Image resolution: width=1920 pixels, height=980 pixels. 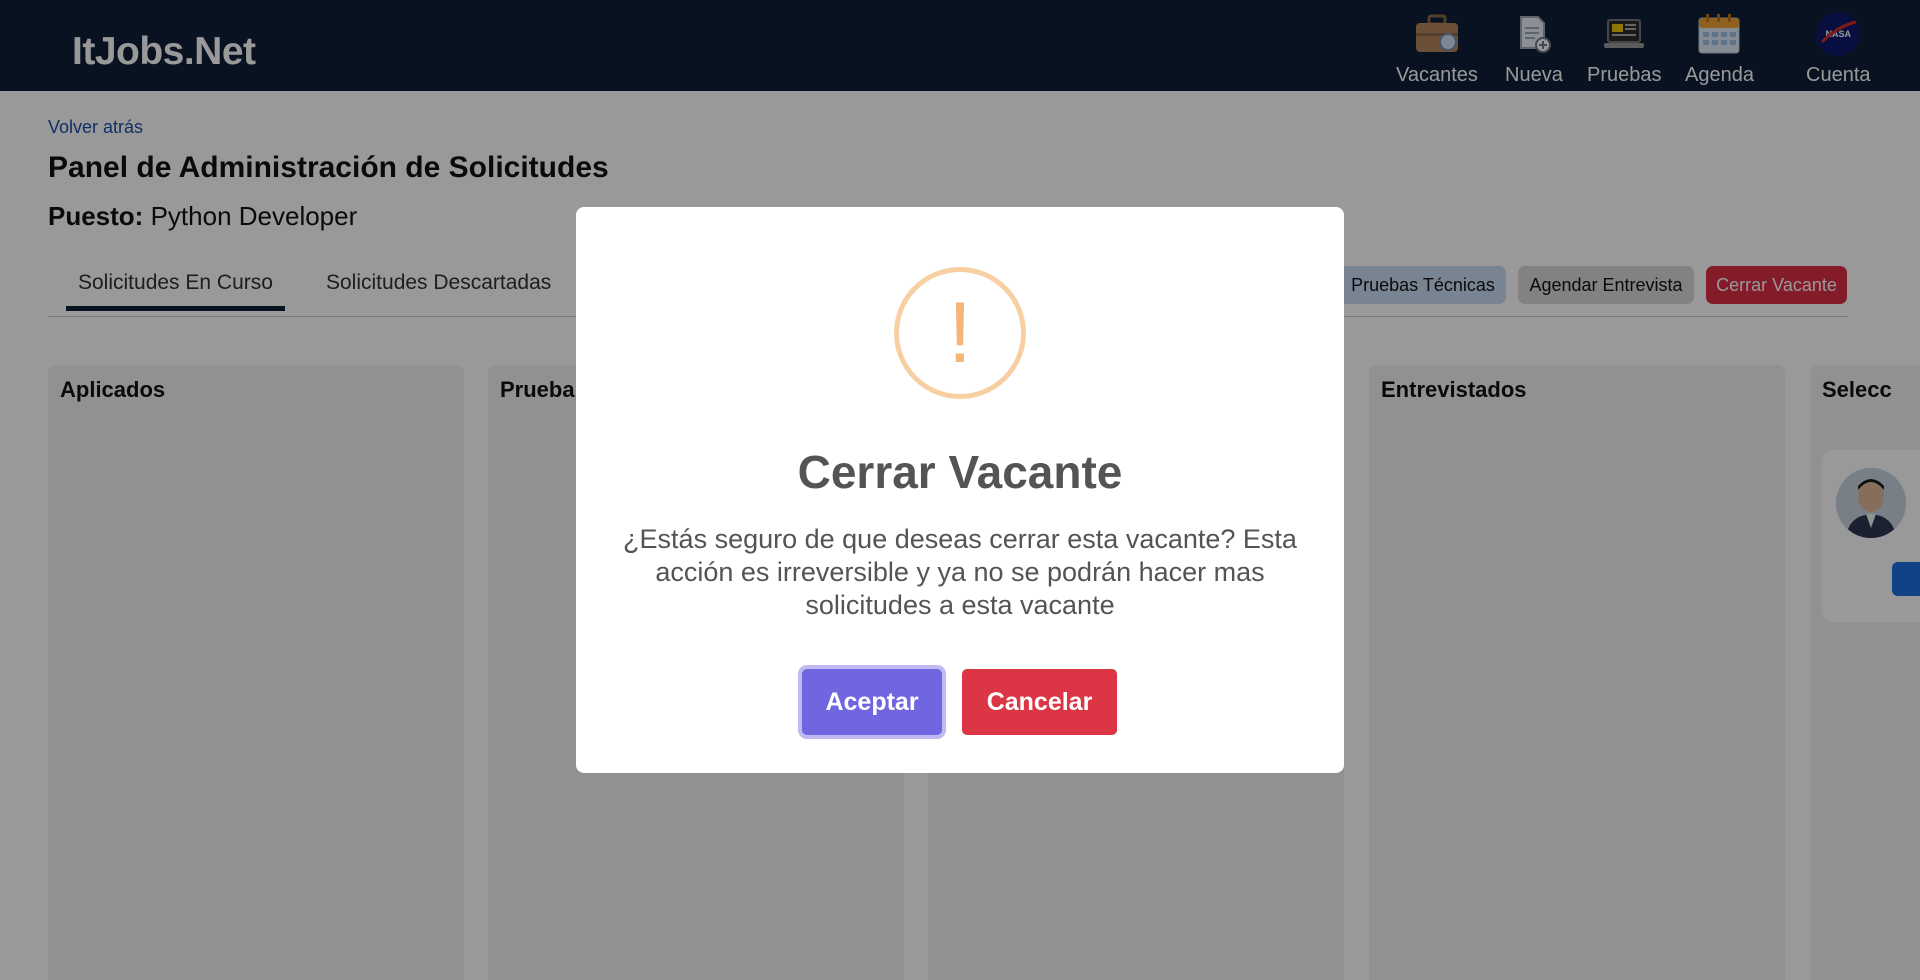 I want to click on warning-icon: !, so click(x=960, y=333).